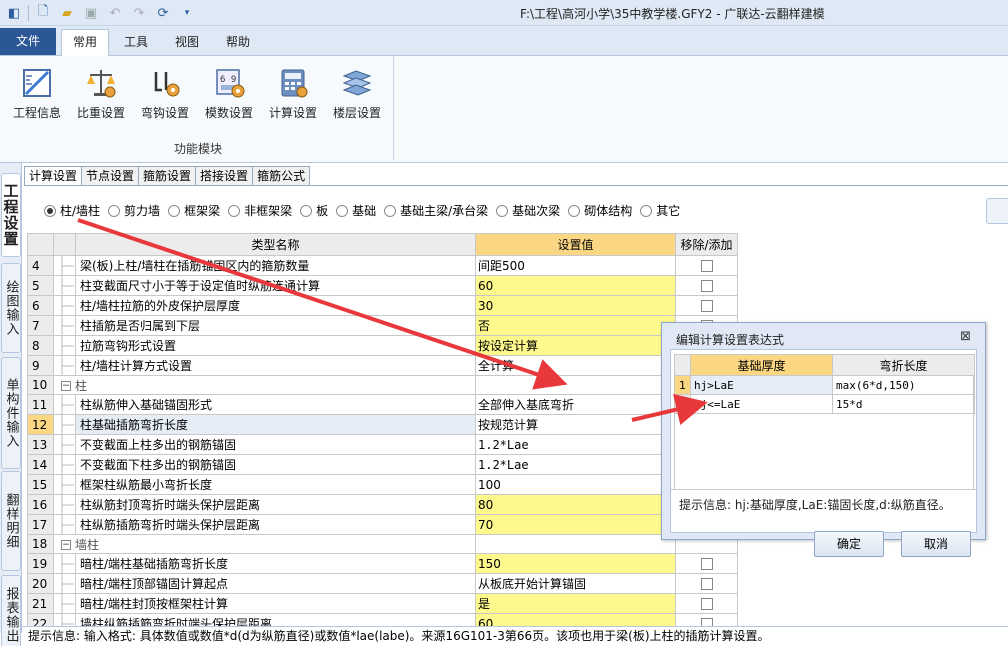 This screenshot has width=1008, height=670. I want to click on tab-project-settings: 工程设置, so click(11, 215).